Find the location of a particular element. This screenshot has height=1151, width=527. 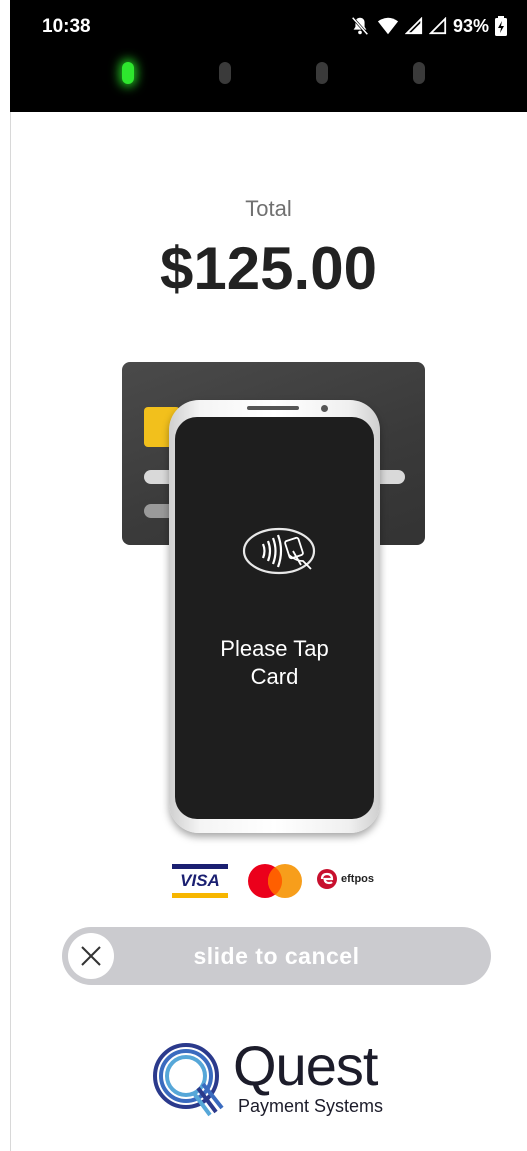

led-indicators is located at coordinates (268, 74).